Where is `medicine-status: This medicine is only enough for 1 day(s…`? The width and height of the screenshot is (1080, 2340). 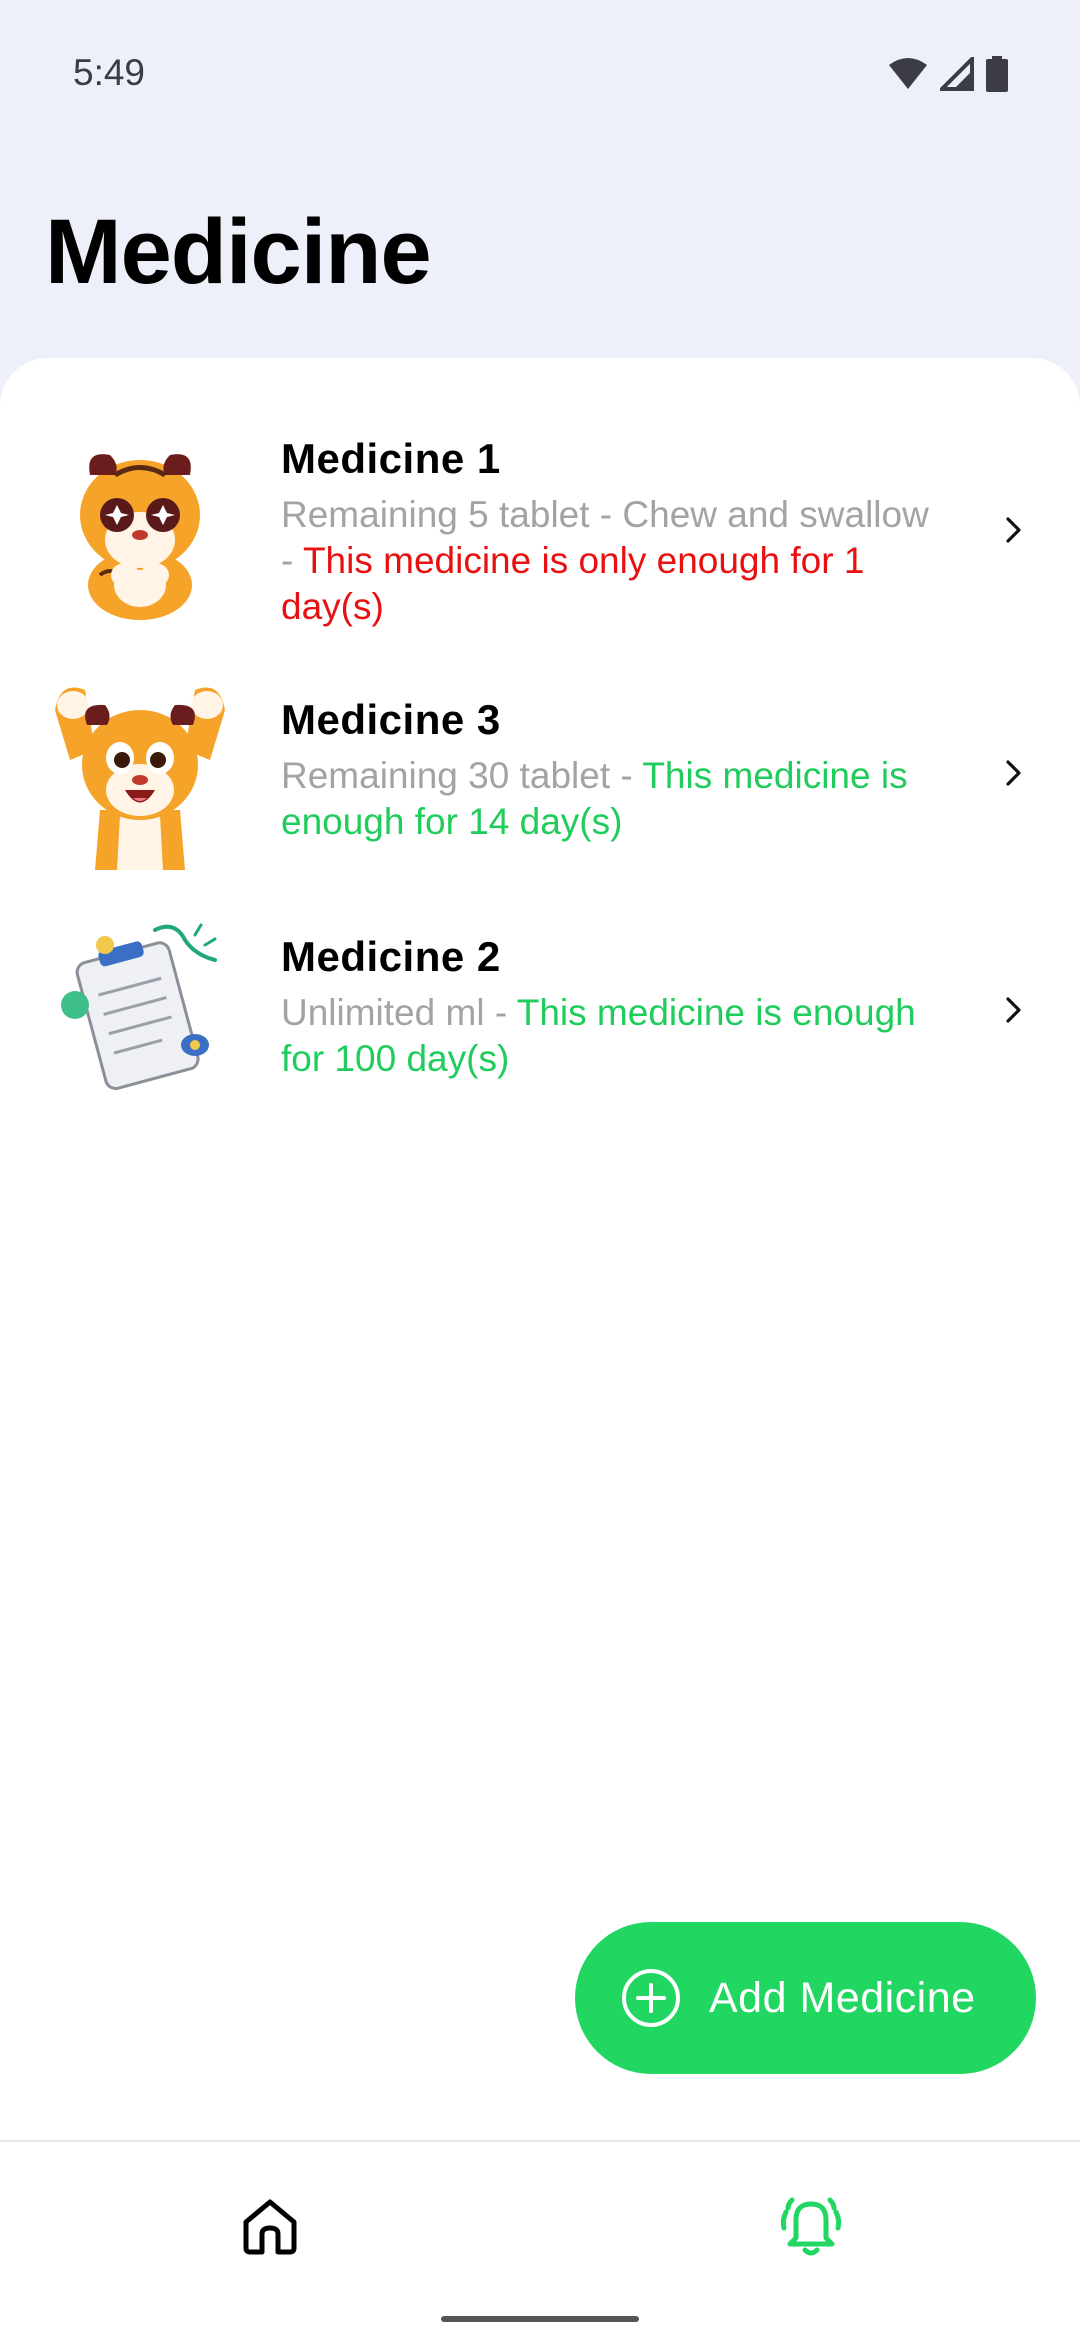 medicine-status: This medicine is only enough for 1 day(s… is located at coordinates (573, 583).